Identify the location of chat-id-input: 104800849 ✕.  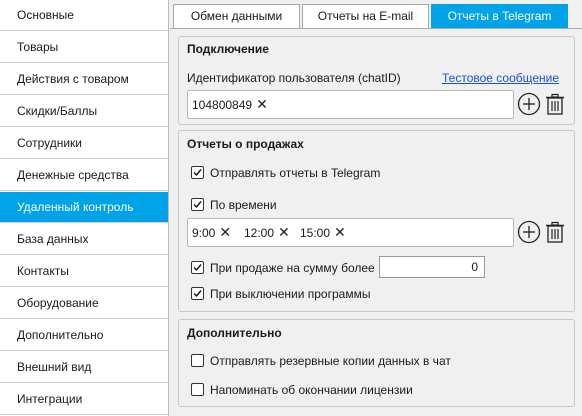
(350, 104).